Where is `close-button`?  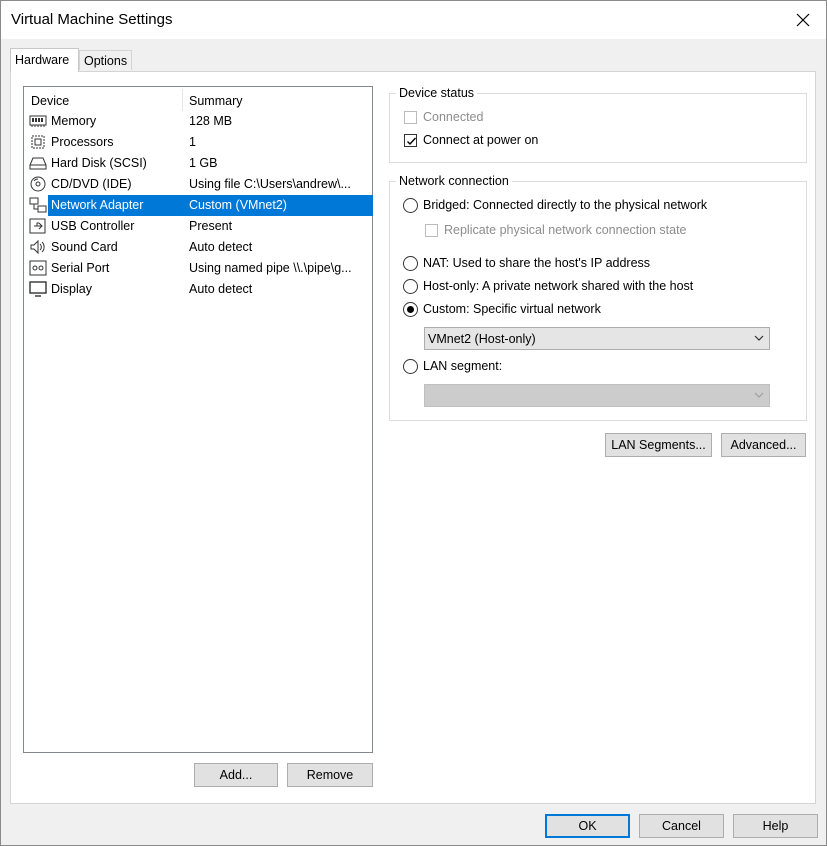
close-button is located at coordinates (803, 20).